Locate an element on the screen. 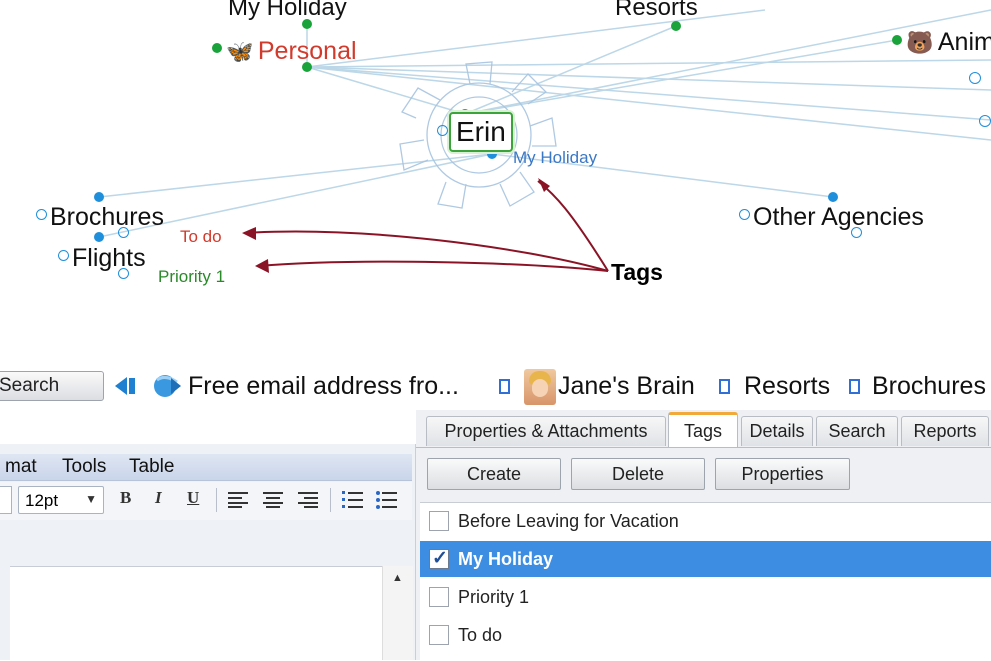 This screenshot has width=991, height=661. thought-resorts-top: Resorts is located at coordinates (656, 11).